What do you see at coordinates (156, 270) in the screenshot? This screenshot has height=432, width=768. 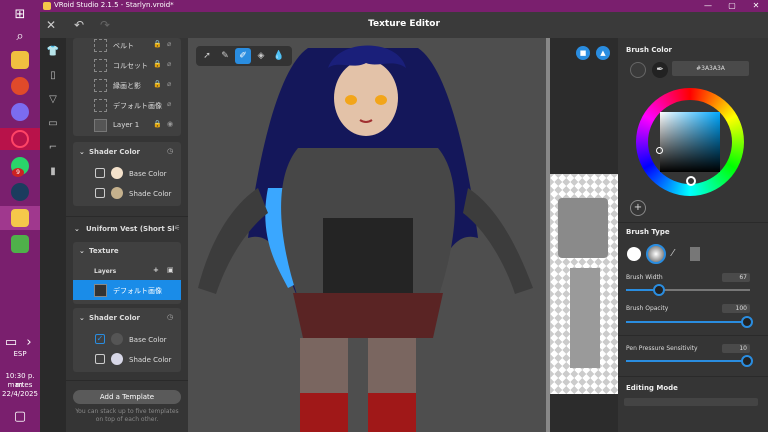 I see `add-layer-icon: +` at bounding box center [156, 270].